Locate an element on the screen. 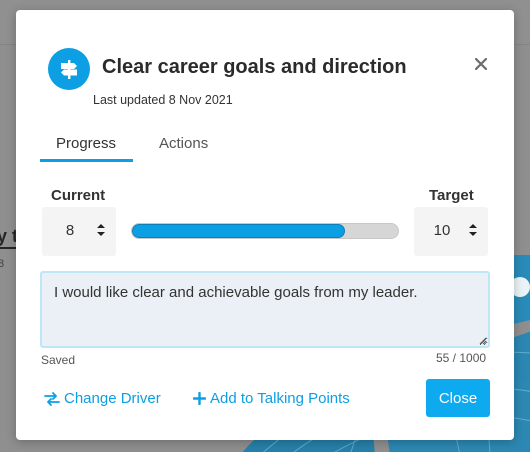  close-button: Close is located at coordinates (458, 398).